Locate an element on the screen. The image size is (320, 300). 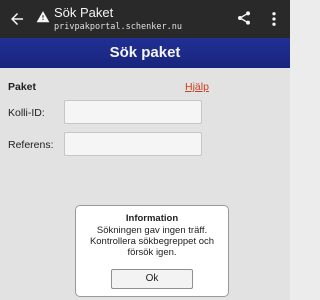
dialog-title: Information is located at coordinates (152, 218).